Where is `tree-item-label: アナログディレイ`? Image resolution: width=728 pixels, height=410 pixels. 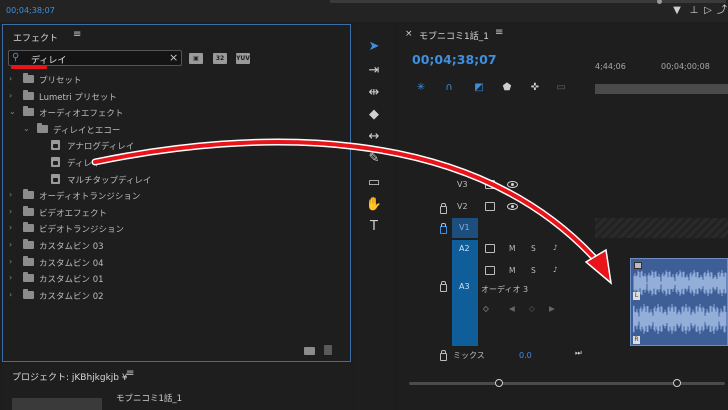
tree-item-label: アナログディレイ is located at coordinates (101, 147).